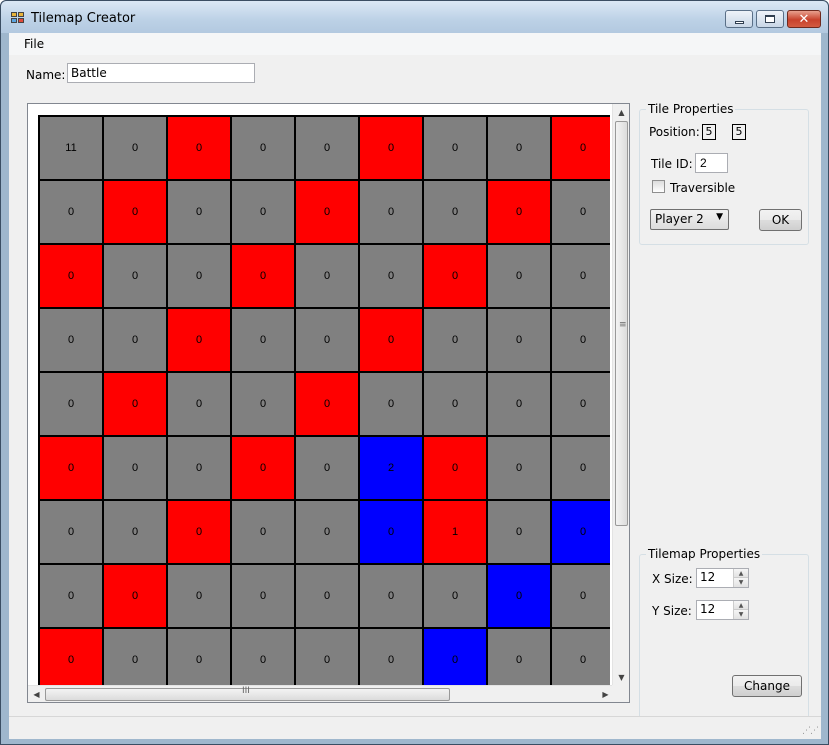 The image size is (829, 745). Describe the element at coordinates (247, 693) in the screenshot. I see `horizontal-scroll-thumb: III` at that location.